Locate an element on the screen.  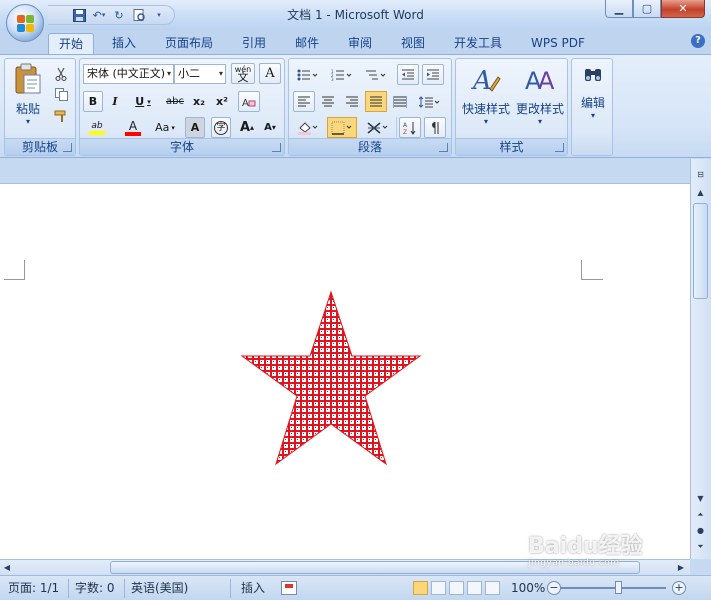
scroll-up-icon: ▲ is located at coordinates (700, 193).